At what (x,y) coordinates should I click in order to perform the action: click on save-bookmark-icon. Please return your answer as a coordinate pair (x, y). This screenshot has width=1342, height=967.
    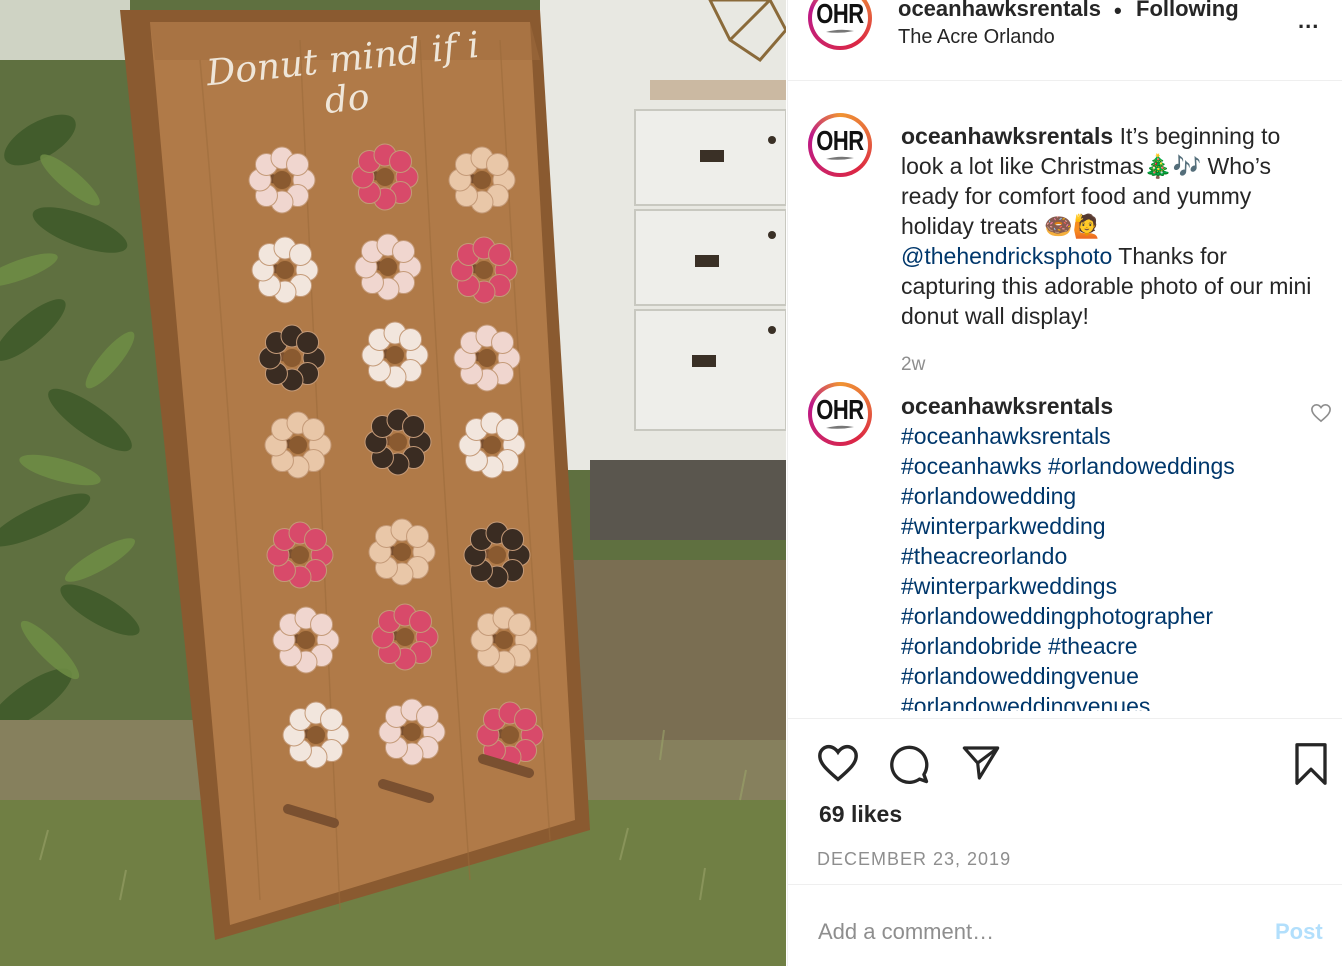
    Looking at the image, I should click on (1311, 764).